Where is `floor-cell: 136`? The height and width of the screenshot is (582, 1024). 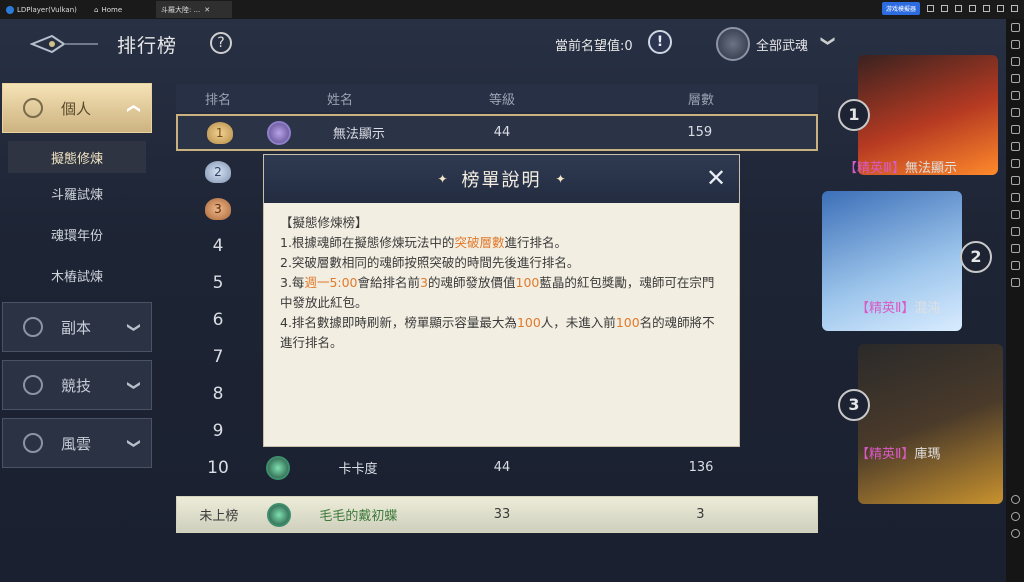 floor-cell: 136 is located at coordinates (701, 467).